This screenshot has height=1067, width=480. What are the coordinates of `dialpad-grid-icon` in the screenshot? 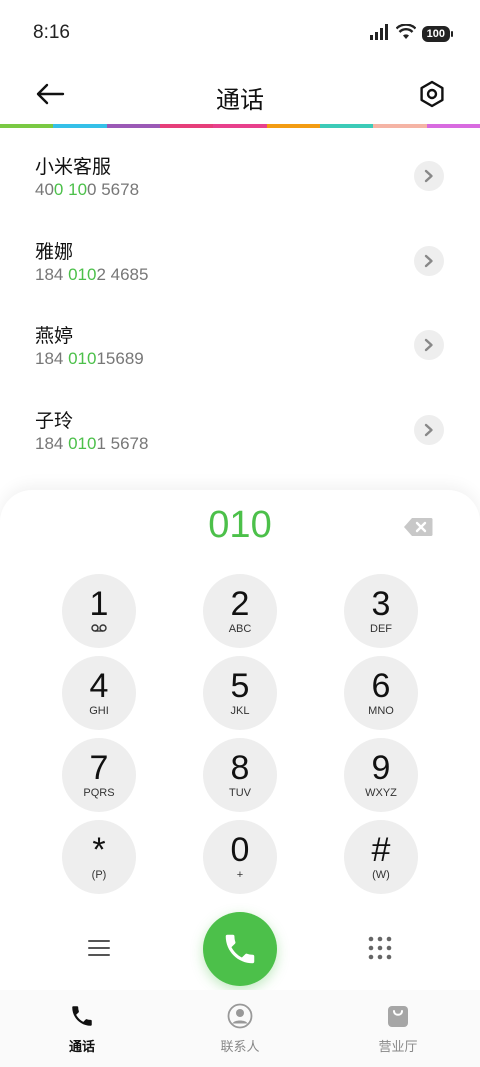 It's located at (380, 948).